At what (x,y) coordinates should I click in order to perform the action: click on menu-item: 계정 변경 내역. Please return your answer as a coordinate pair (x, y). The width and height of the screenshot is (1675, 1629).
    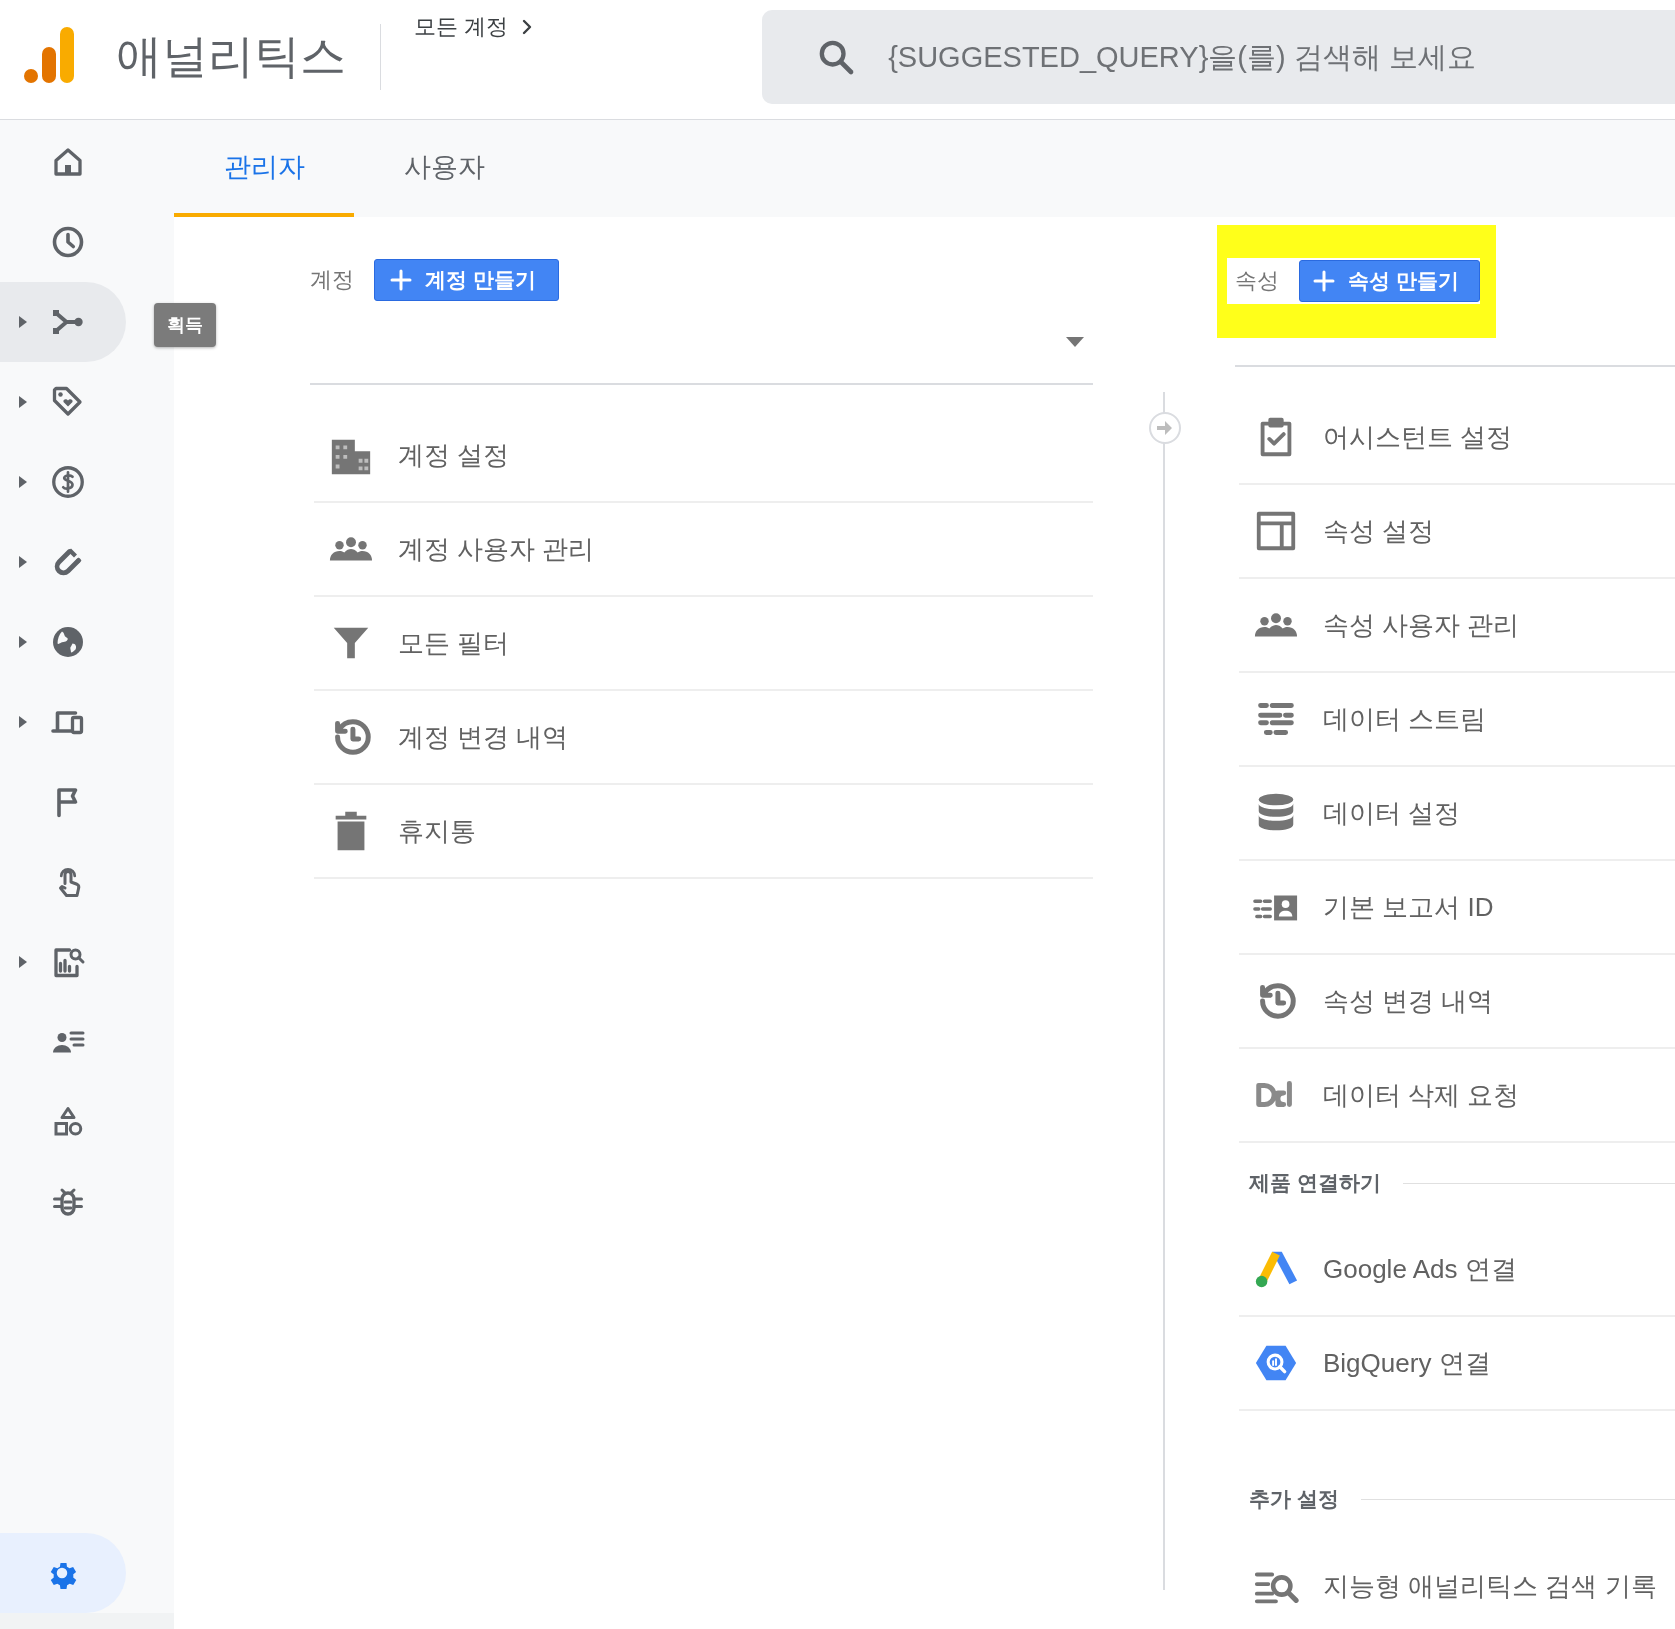
    Looking at the image, I should click on (703, 738).